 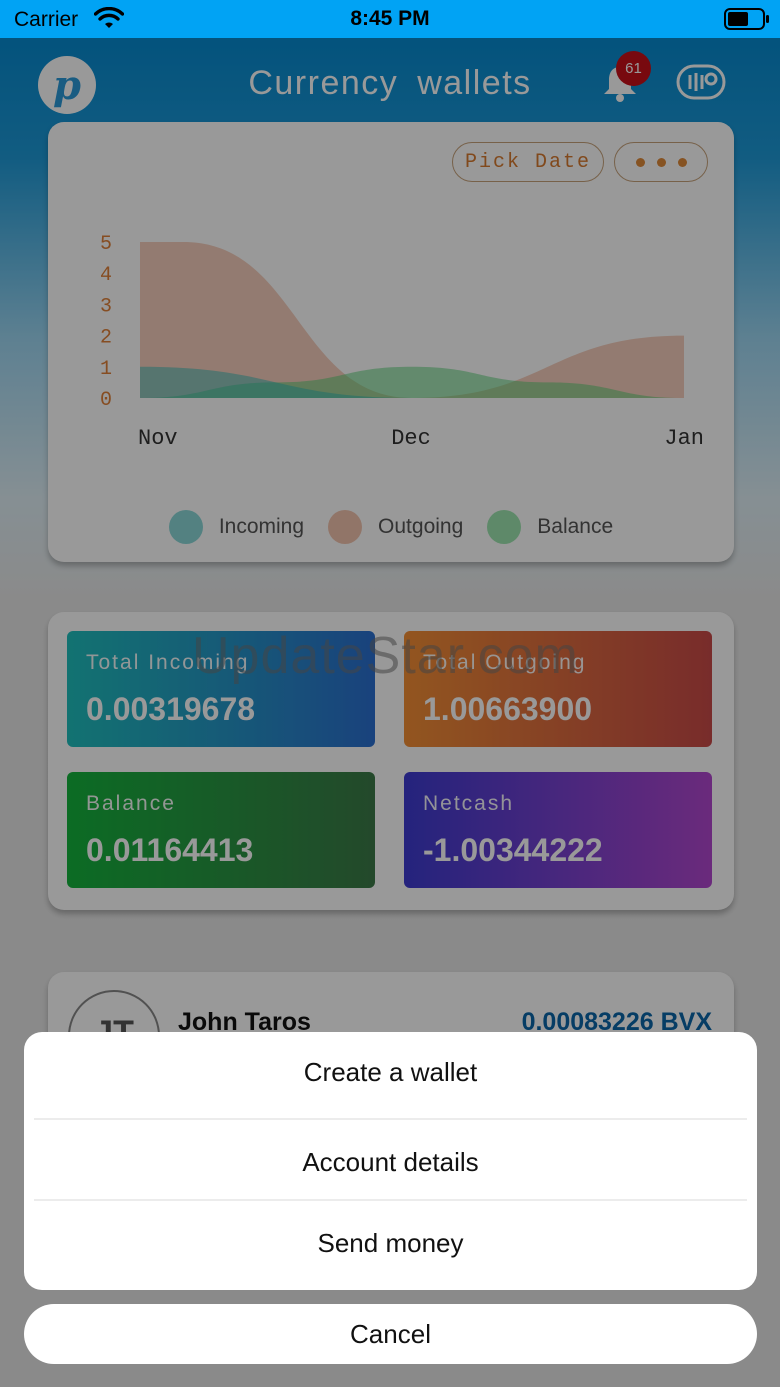 What do you see at coordinates (390, 1072) in the screenshot?
I see `create-wallet-option: Create a wallet` at bounding box center [390, 1072].